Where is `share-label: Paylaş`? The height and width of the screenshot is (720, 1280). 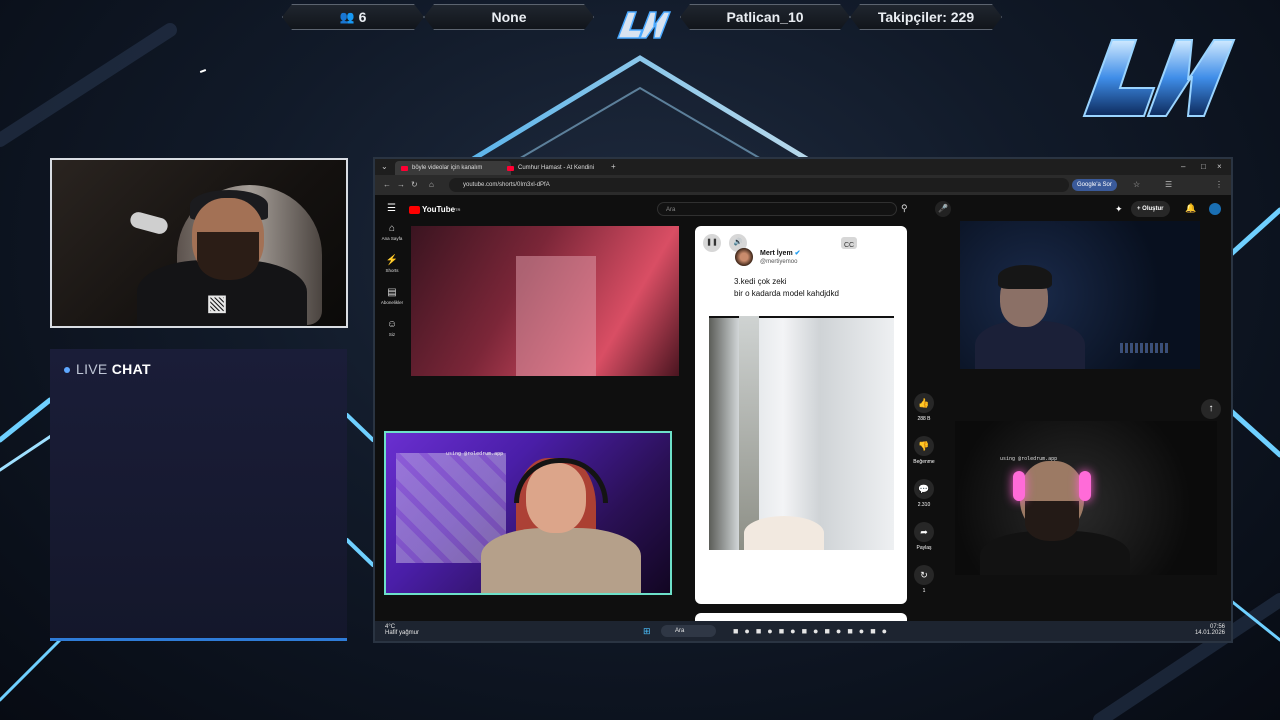
share-label: Paylaş is located at coordinates (924, 548).